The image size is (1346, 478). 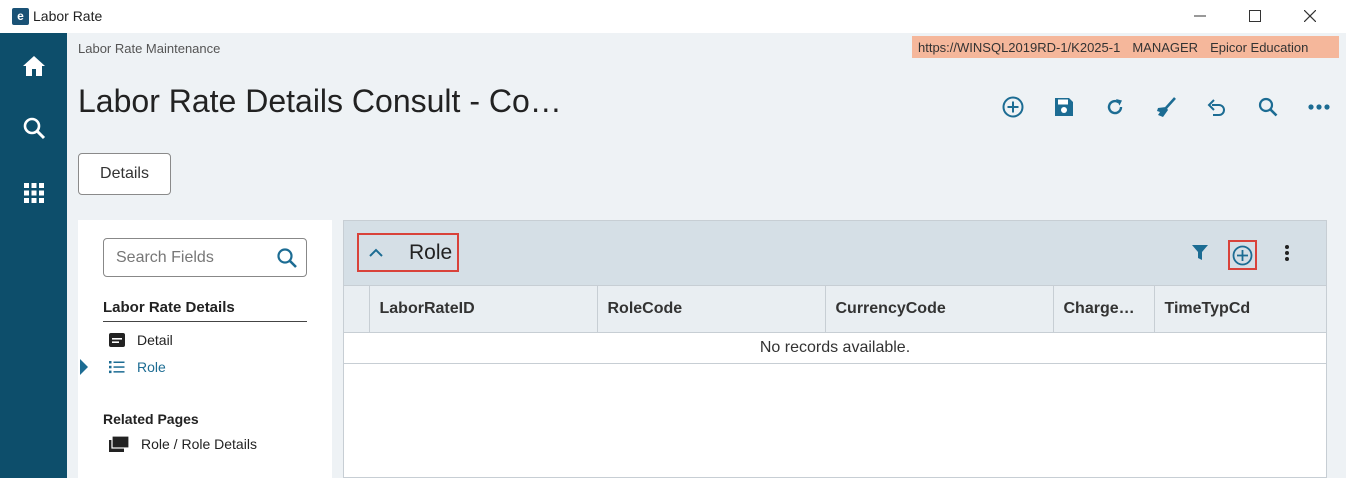 I want to click on search-fields-box, so click(x=205, y=257).